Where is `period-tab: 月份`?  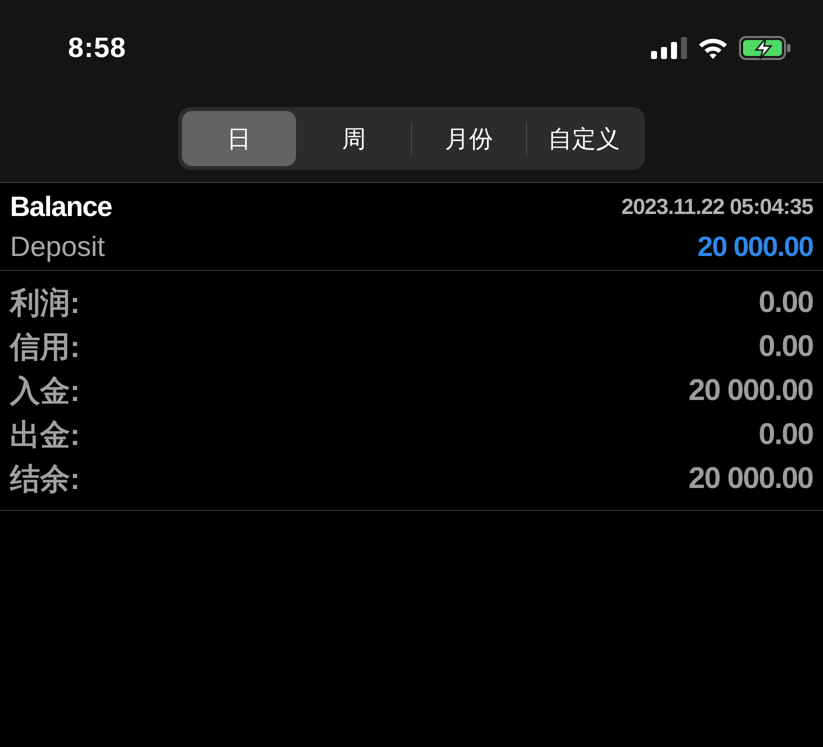 period-tab: 月份 is located at coordinates (469, 138).